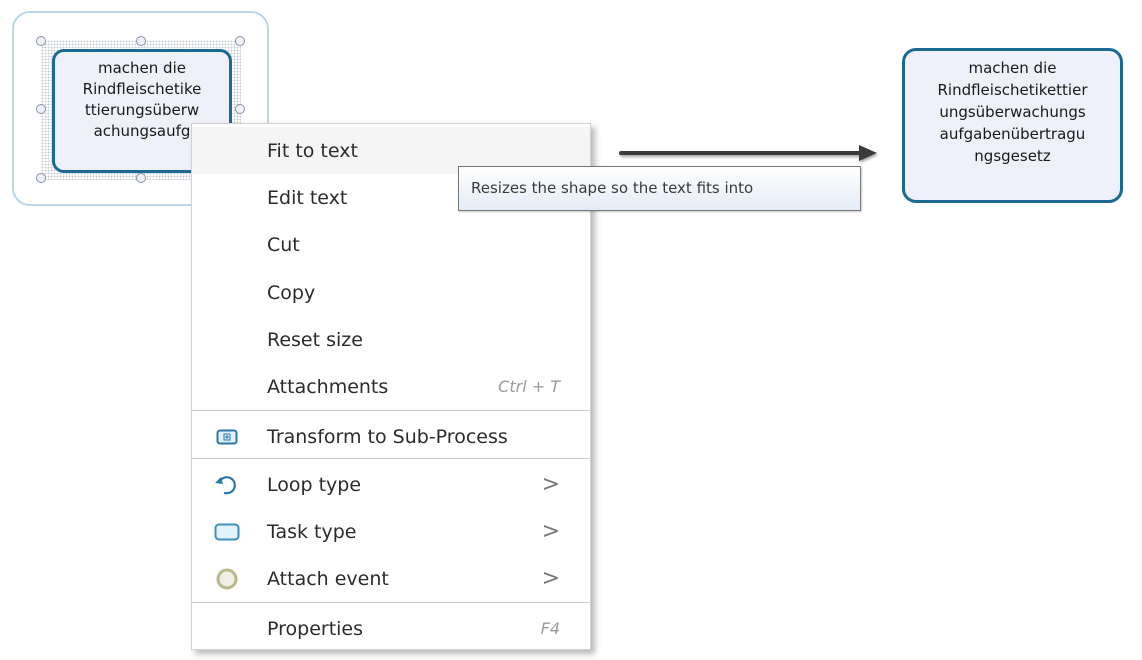 The image size is (1142, 660). What do you see at coordinates (1012, 134) in the screenshot?
I see `task-text-line: aufgabenübertragu` at bounding box center [1012, 134].